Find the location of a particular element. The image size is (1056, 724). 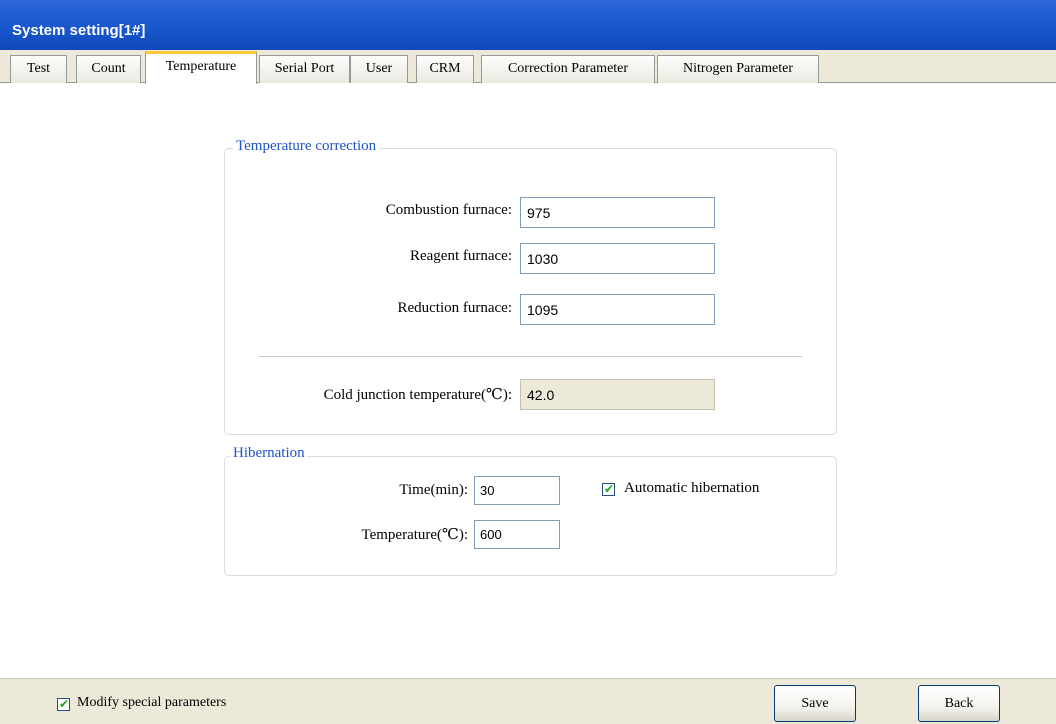

modify-special-label: Modify special parameters is located at coordinates (151, 703).